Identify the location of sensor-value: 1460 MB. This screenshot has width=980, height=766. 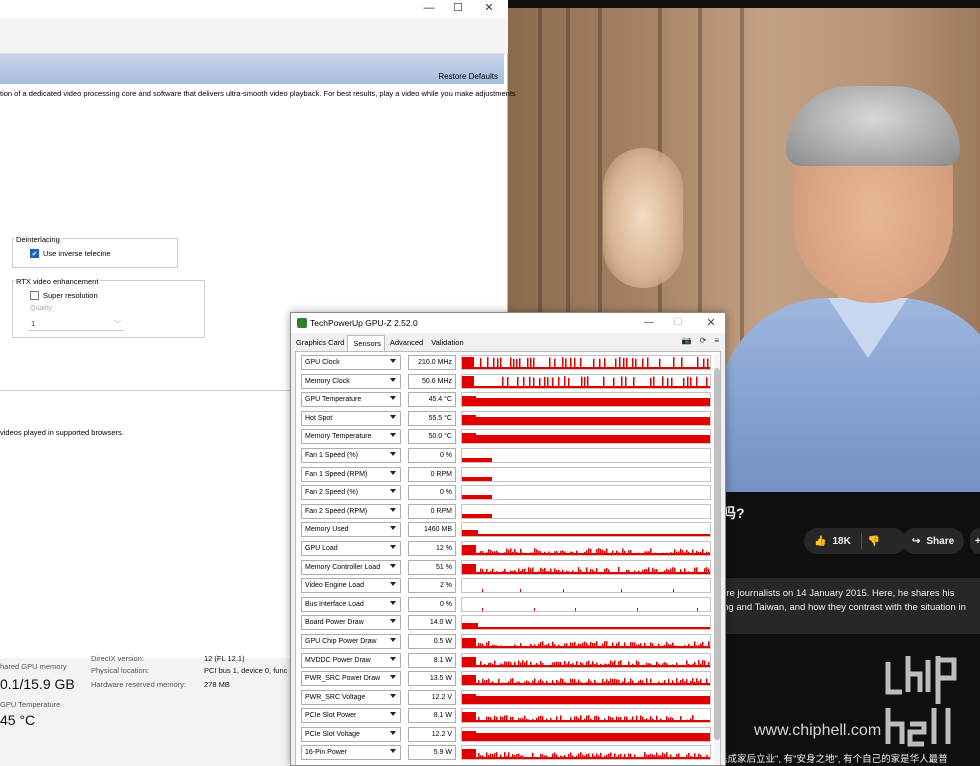
(432, 530).